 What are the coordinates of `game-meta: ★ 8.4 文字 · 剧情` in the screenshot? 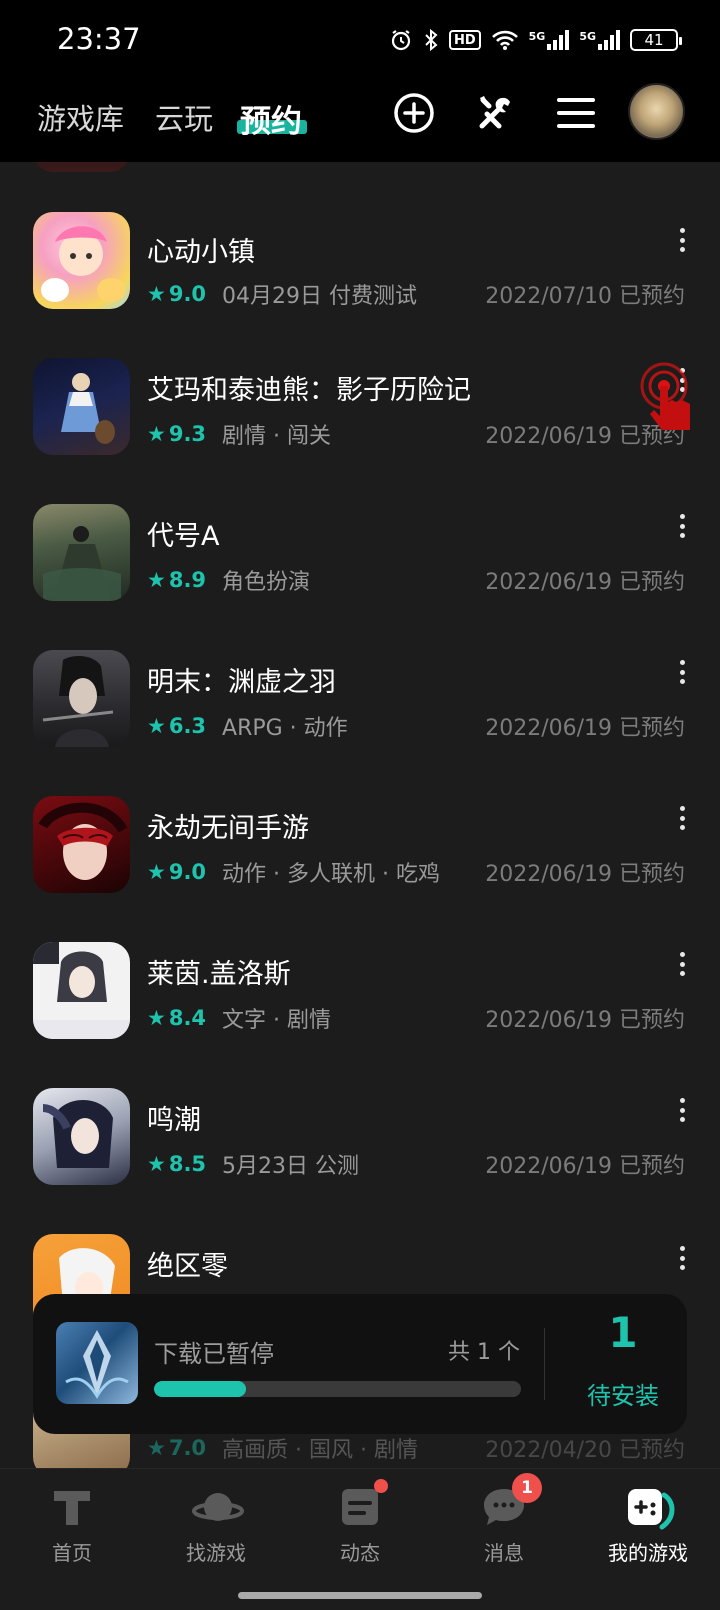 It's located at (239, 1018).